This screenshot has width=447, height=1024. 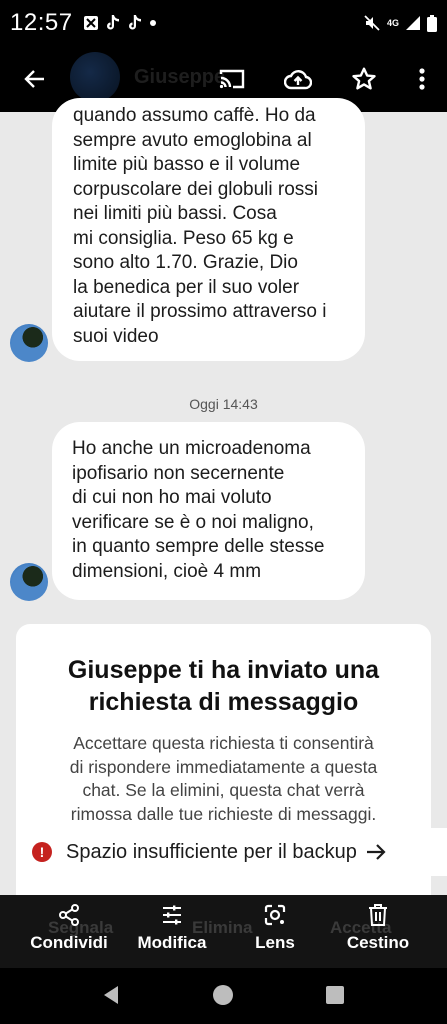 What do you see at coordinates (69, 915) in the screenshot?
I see `share-icon` at bounding box center [69, 915].